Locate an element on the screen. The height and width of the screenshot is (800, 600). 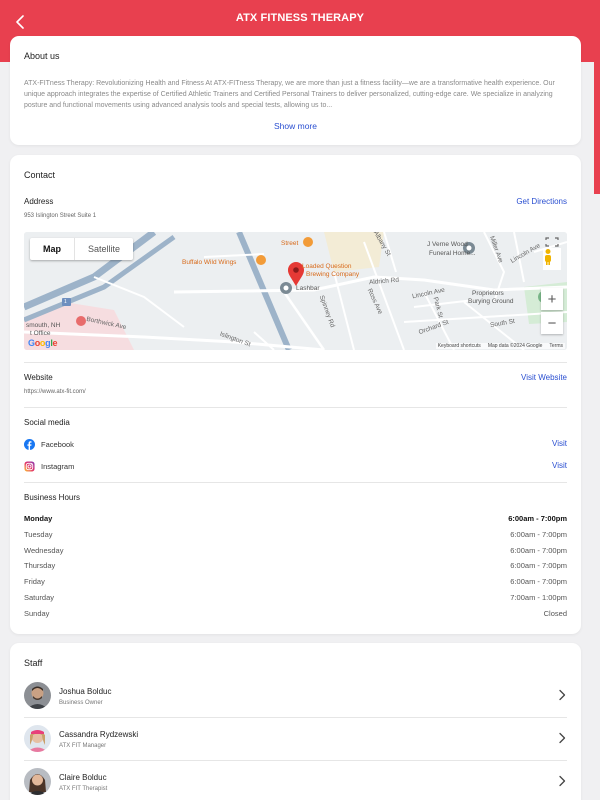
satellite-tab: Satellite is located at coordinates (103, 249).